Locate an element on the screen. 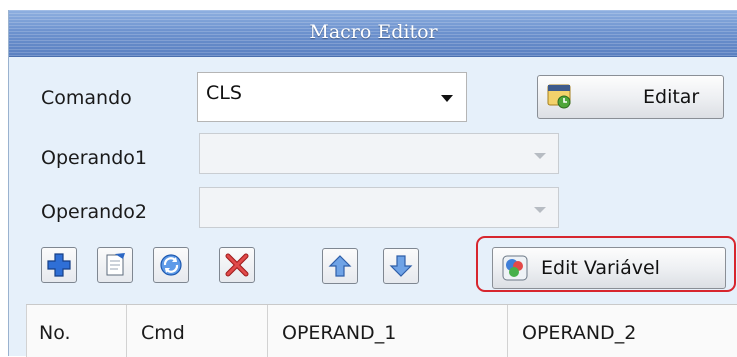  add-icon is located at coordinates (59, 265).